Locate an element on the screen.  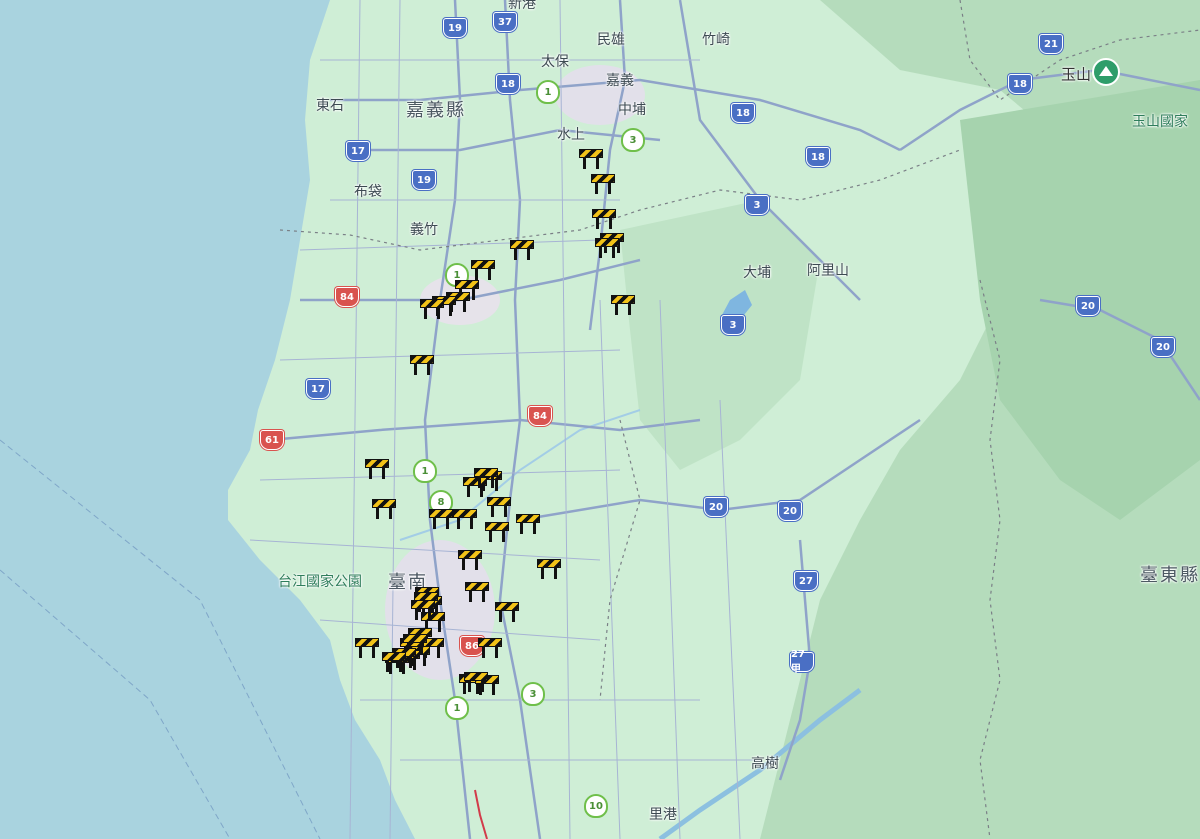
map-label-11: 大埔 is located at coordinates (757, 272).